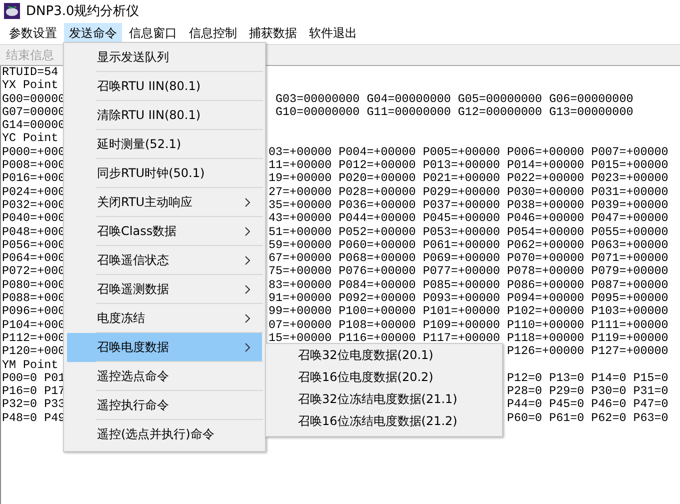  Describe the element at coordinates (34, 391) in the screenshot. I see `console-text: P16=0 P17` at that location.